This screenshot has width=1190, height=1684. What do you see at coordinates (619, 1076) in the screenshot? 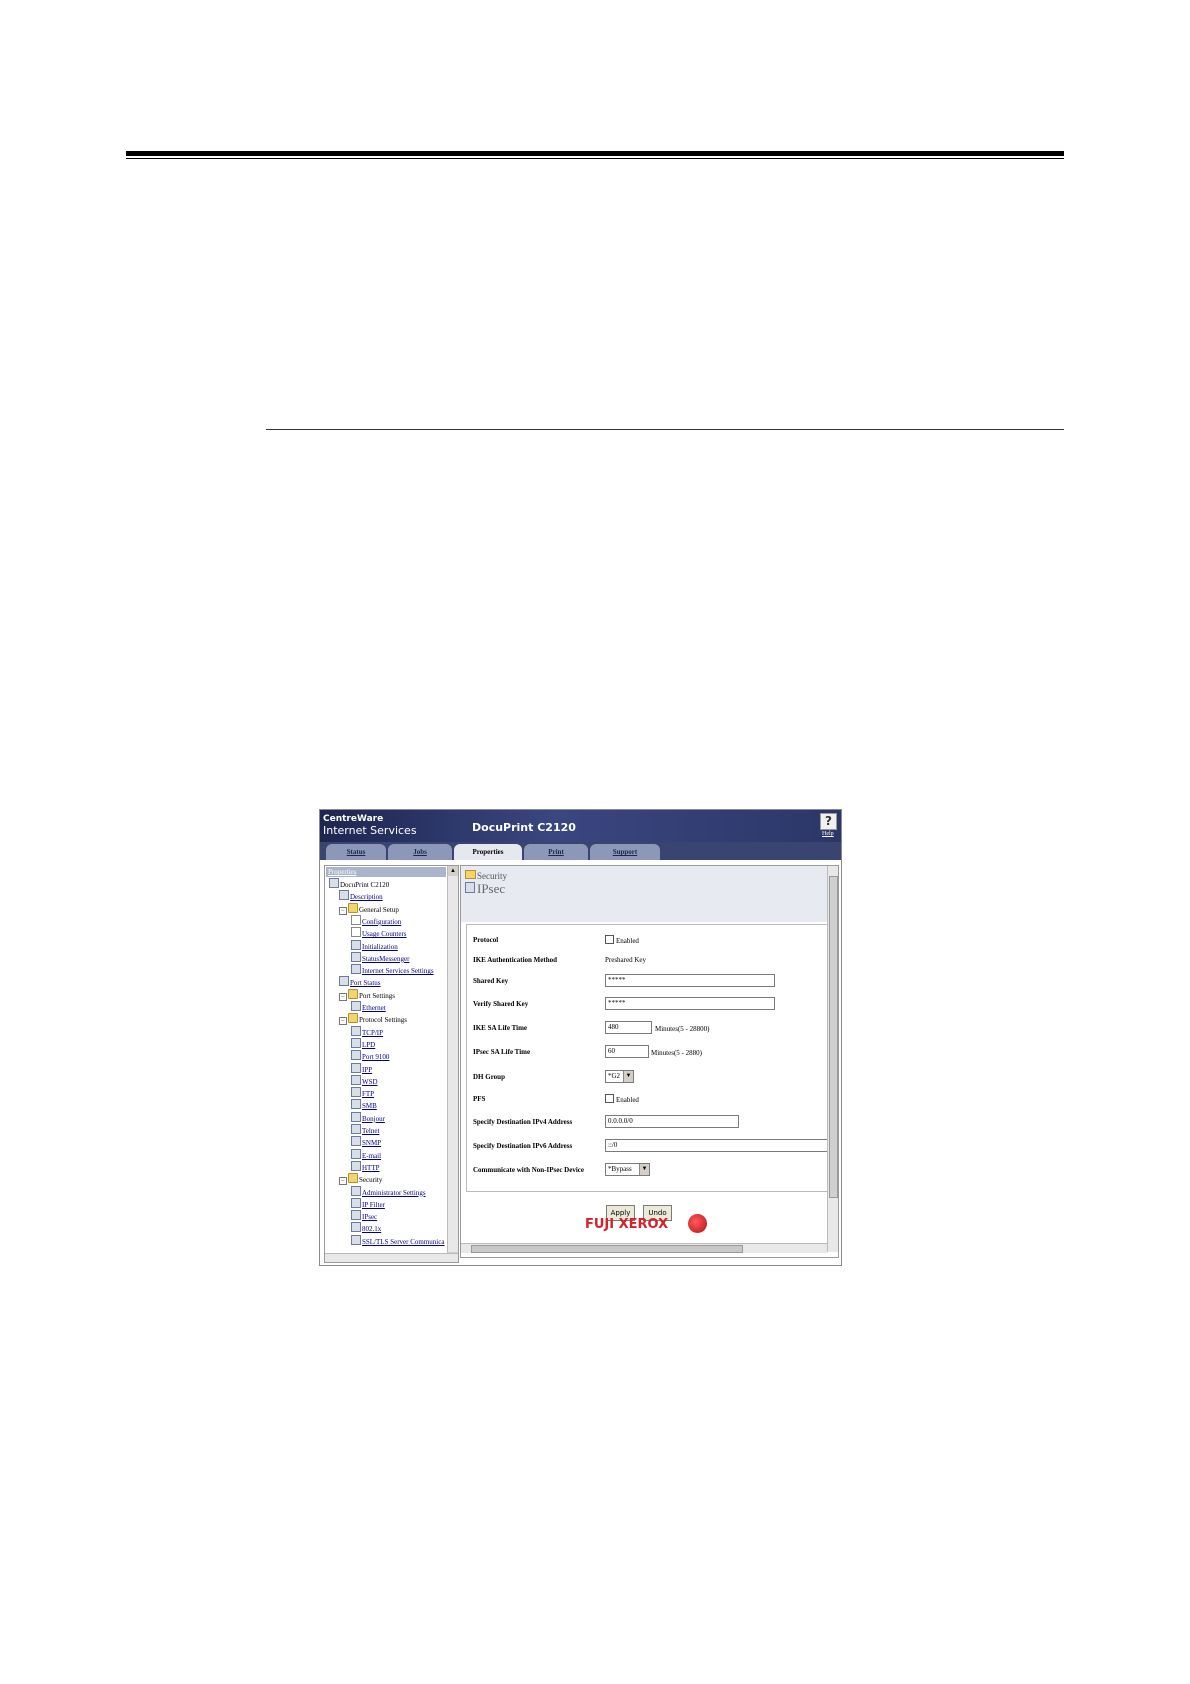
I see `dh-group-select: *G2 ▼` at bounding box center [619, 1076].